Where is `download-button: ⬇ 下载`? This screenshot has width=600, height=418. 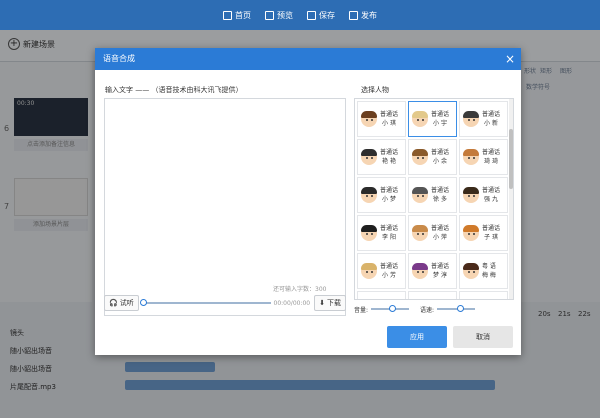
download-button: ⬇ 下载 is located at coordinates (330, 303).